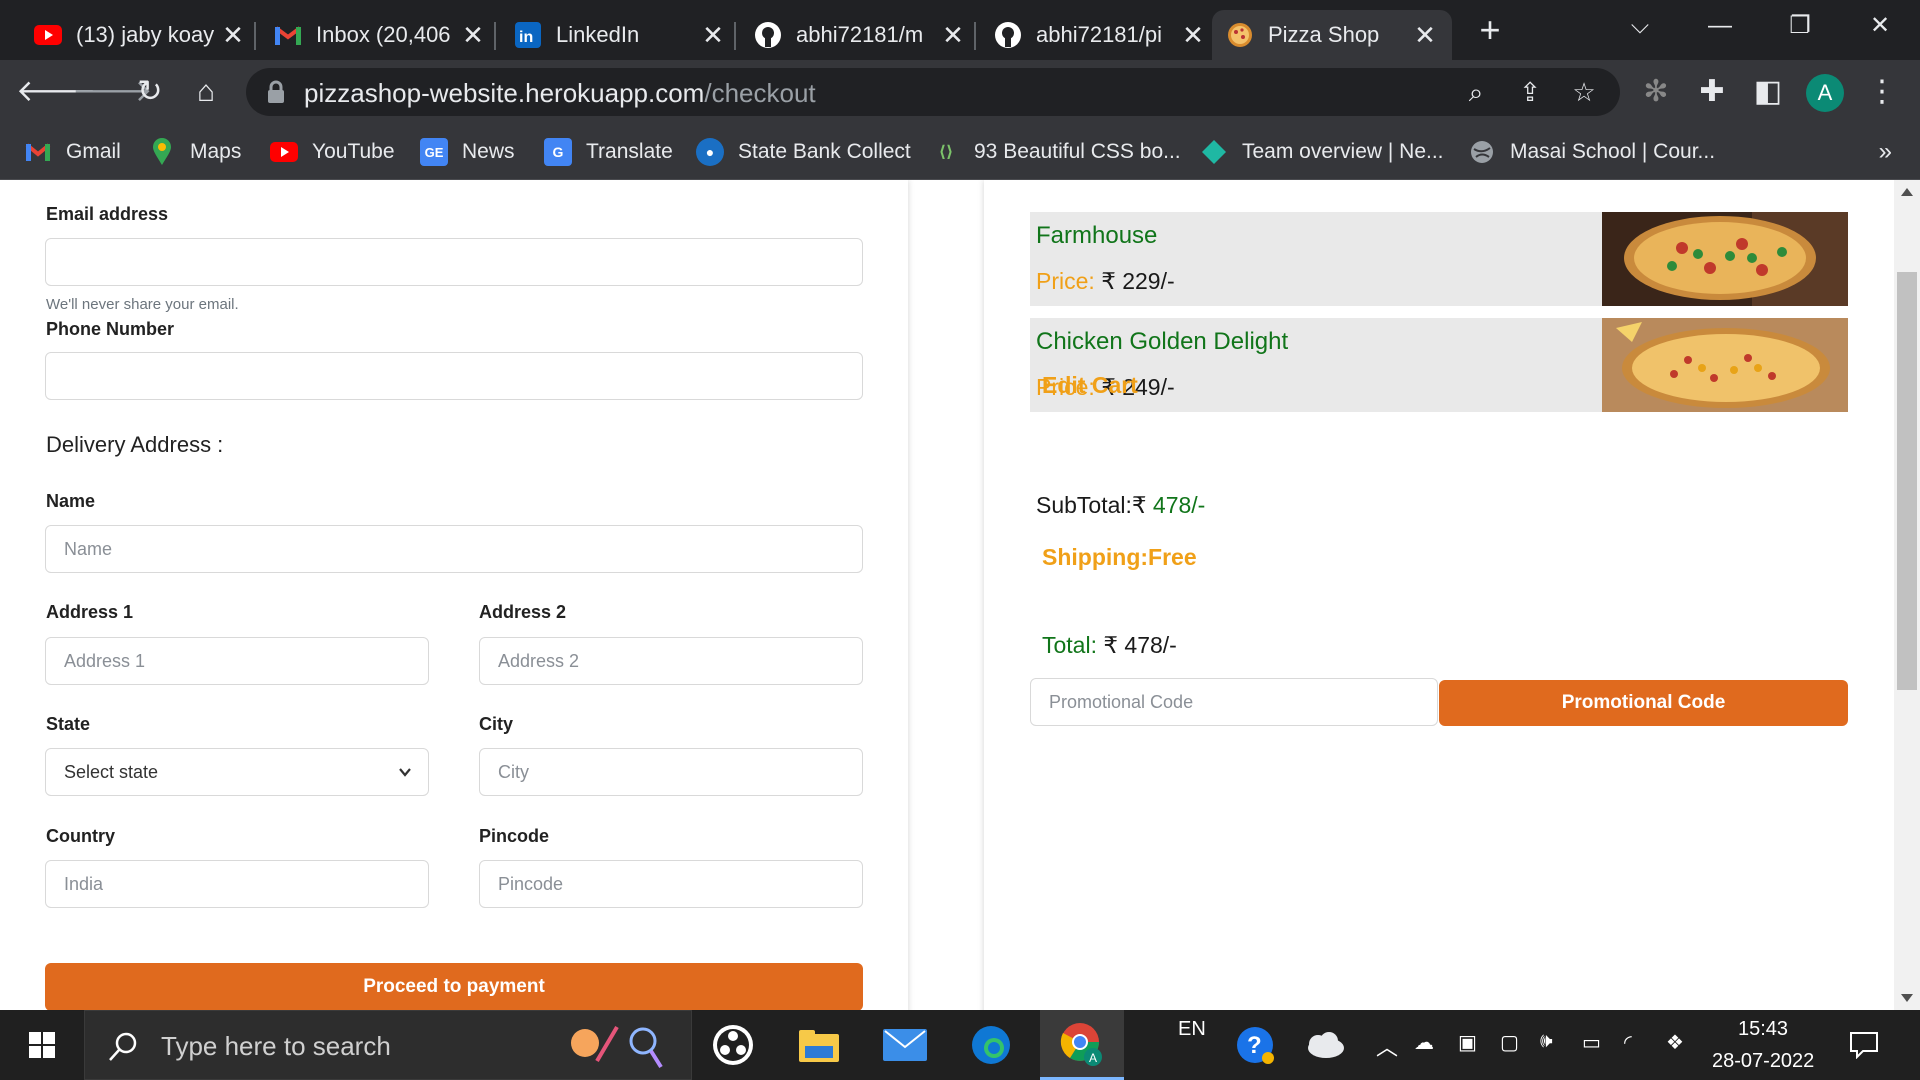 Image resolution: width=1920 pixels, height=1080 pixels. Describe the element at coordinates (388, 1045) in the screenshot. I see `taskbar-search-box: Type here to search` at that location.